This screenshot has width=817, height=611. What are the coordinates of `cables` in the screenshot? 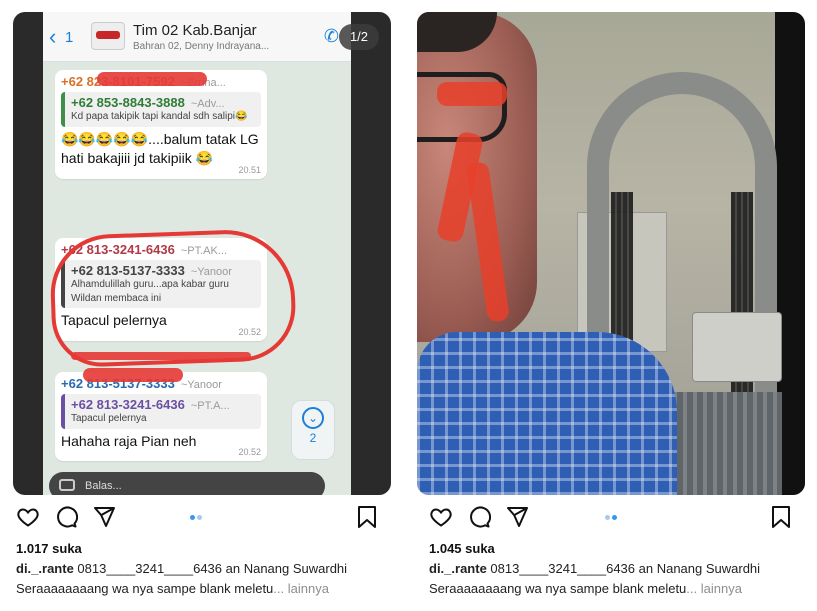 It's located at (742, 307).